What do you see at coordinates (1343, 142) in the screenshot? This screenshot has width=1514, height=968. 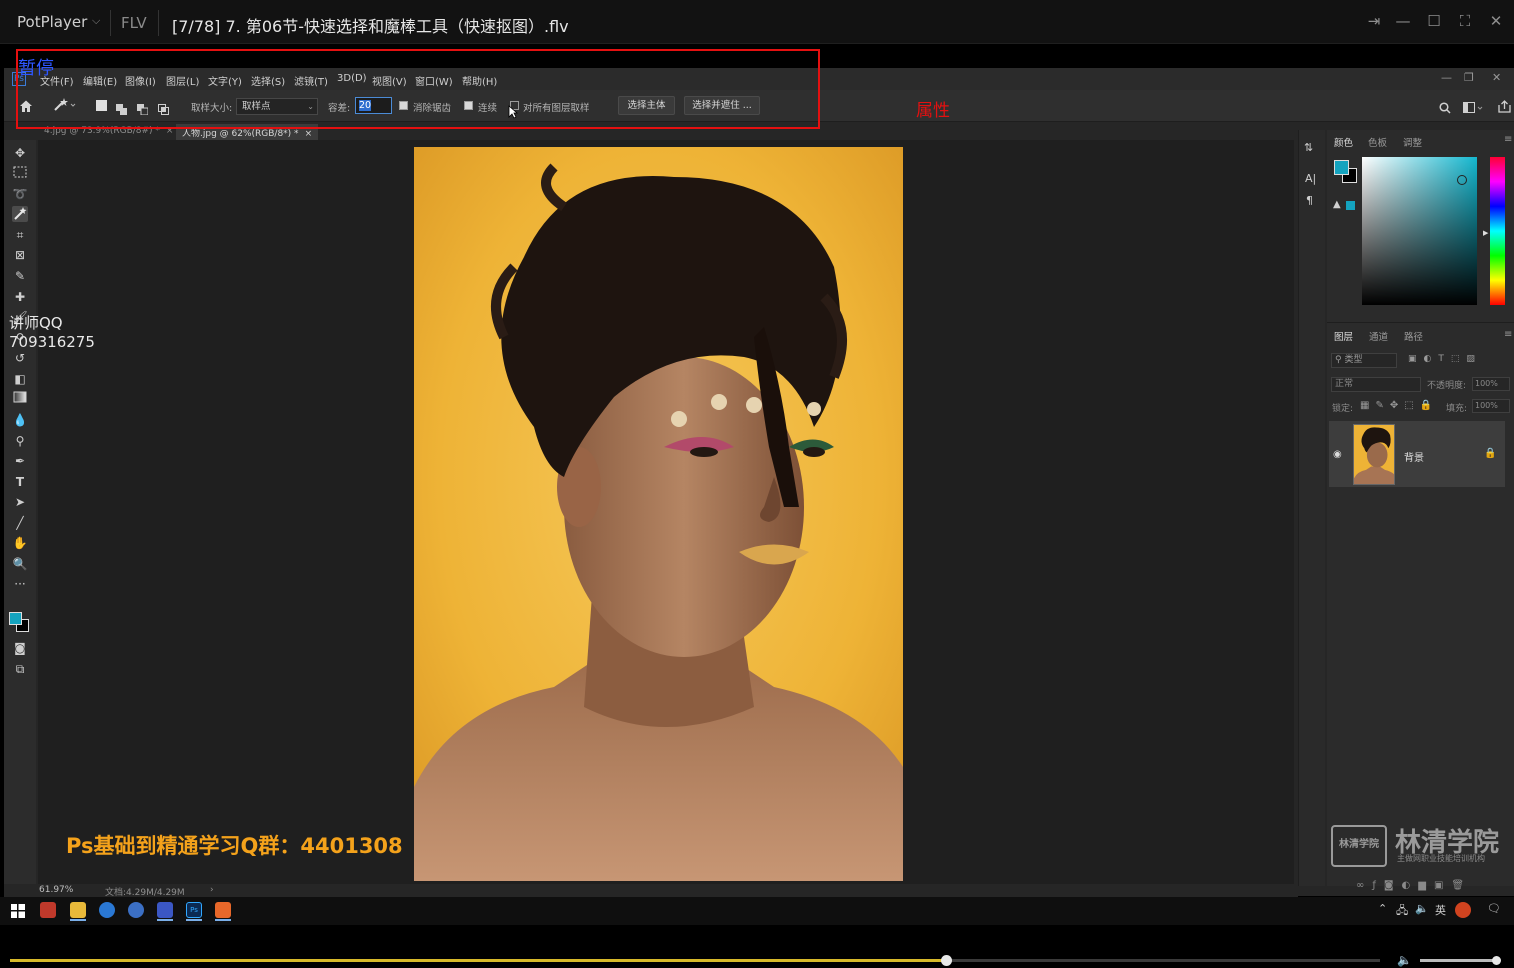 I see `tab-color: 颜色` at bounding box center [1343, 142].